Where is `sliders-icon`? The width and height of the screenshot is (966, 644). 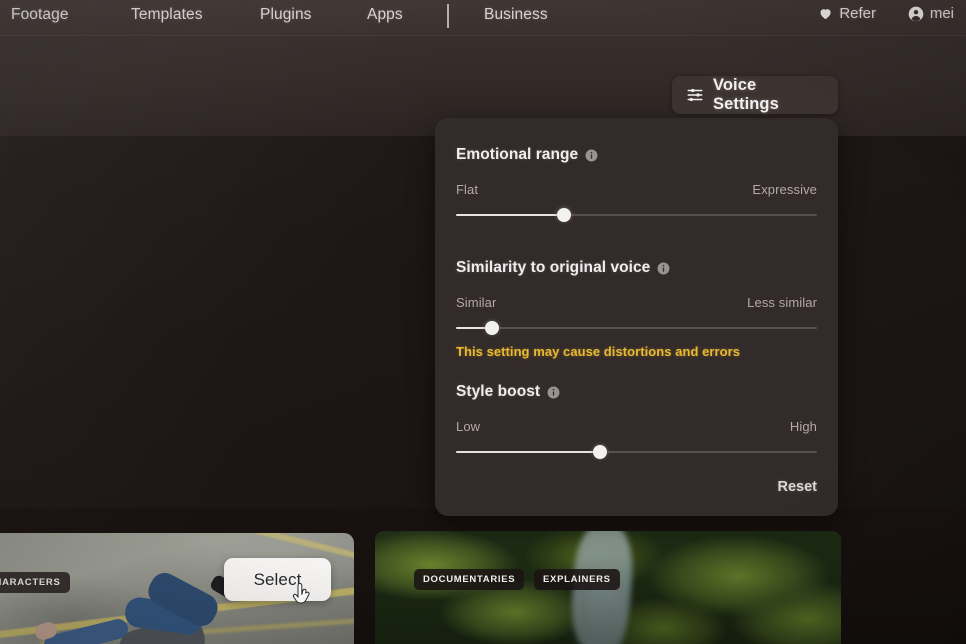
sliders-icon is located at coordinates (695, 95).